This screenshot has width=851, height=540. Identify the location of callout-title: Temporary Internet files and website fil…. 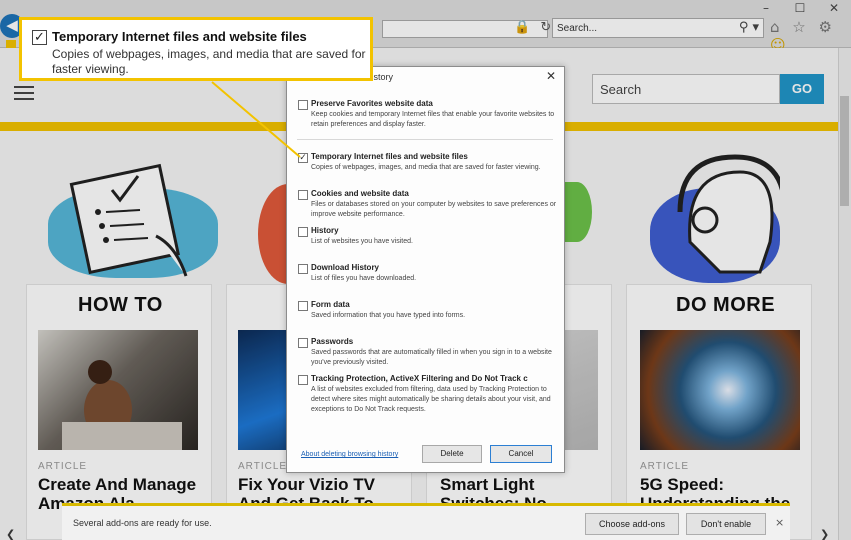
(179, 36).